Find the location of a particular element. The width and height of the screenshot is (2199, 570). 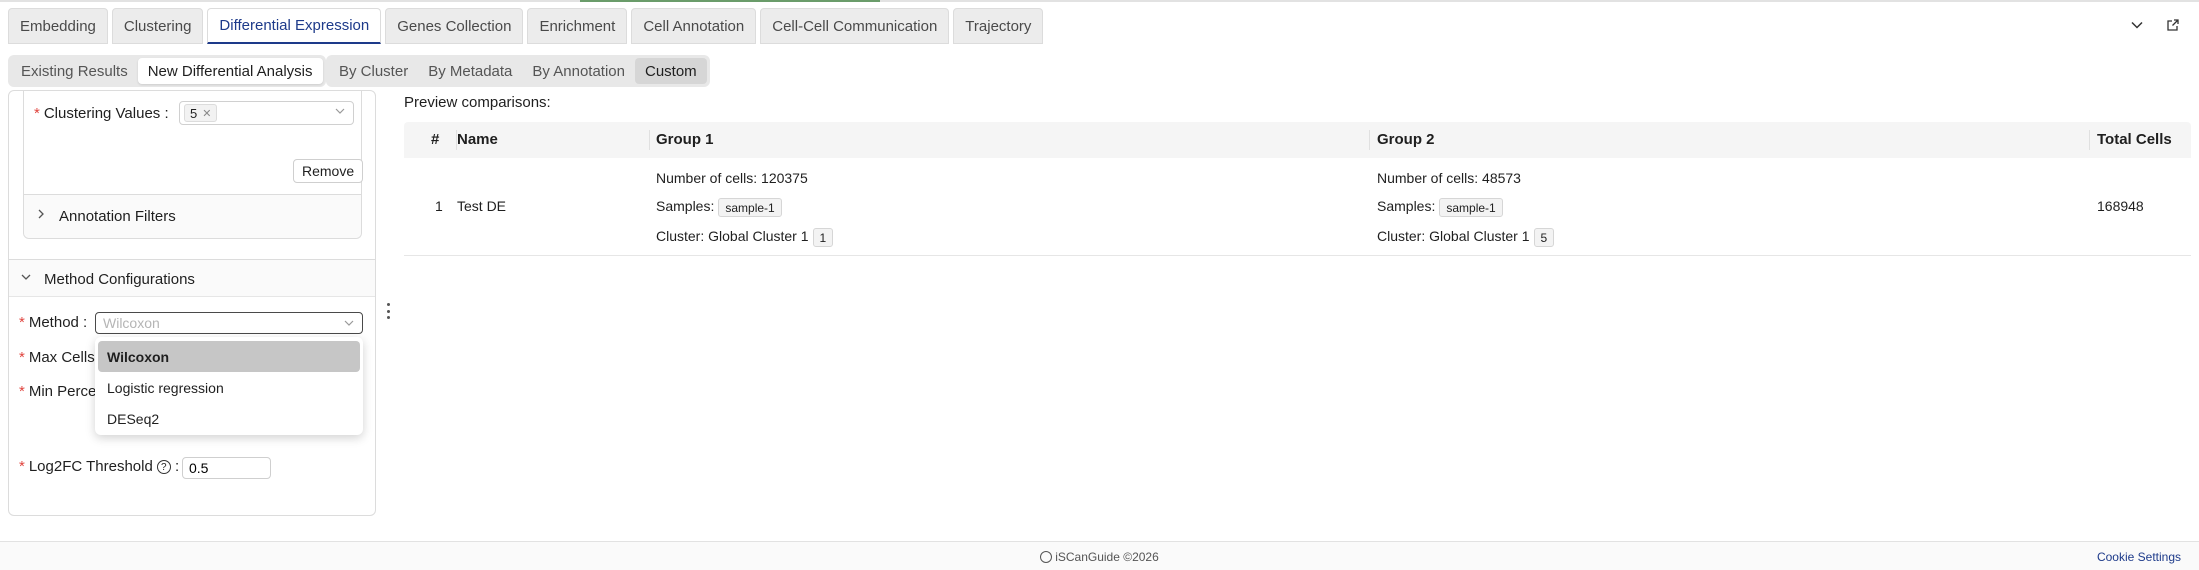

option-logistic-regression: Logistic regression is located at coordinates (229, 387).